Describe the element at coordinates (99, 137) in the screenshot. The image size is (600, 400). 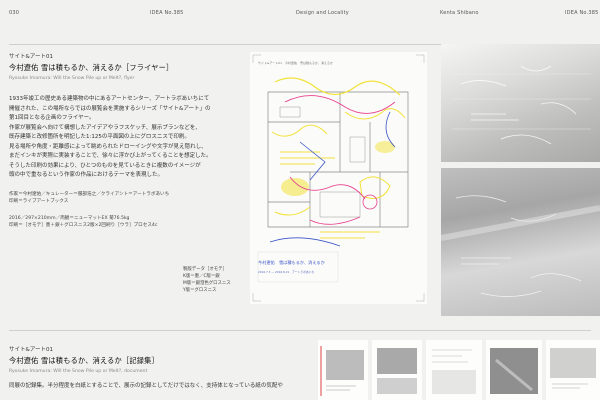
I see `body-line: 既存建築と改修箇所を明記した1:125の平面図の上にグロスニスで印刷。` at that location.